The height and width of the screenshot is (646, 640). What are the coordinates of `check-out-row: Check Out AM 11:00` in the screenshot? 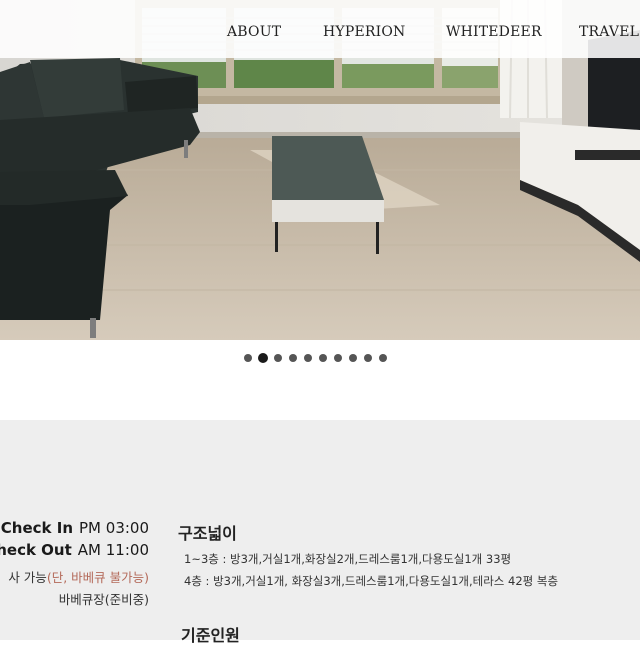 It's located at (74, 550).